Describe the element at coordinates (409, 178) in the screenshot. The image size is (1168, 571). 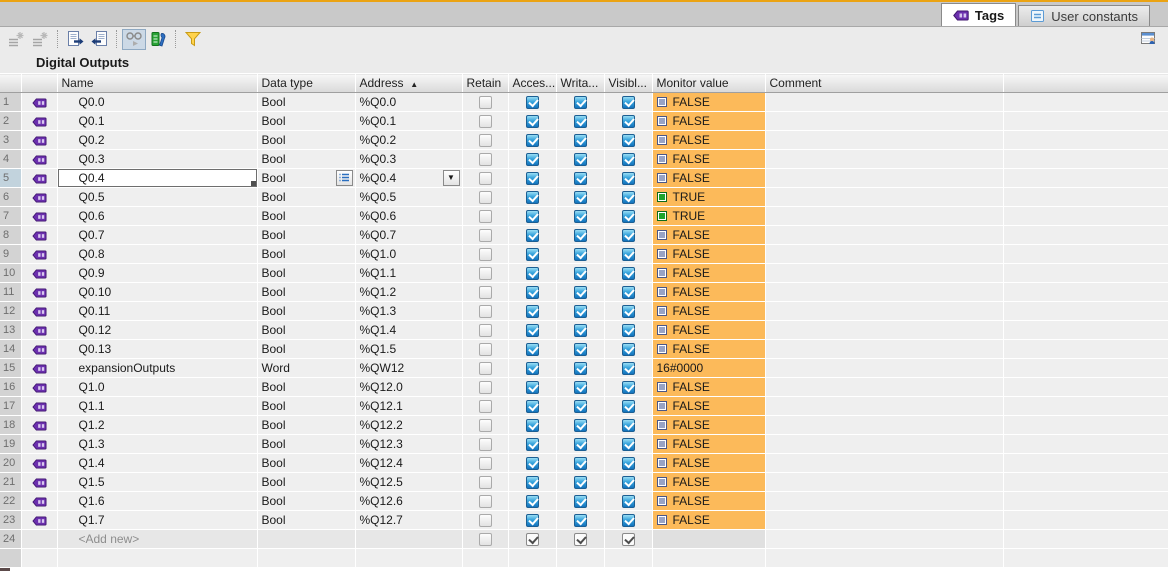
I see `address-cell: %Q0.4 ▼` at that location.